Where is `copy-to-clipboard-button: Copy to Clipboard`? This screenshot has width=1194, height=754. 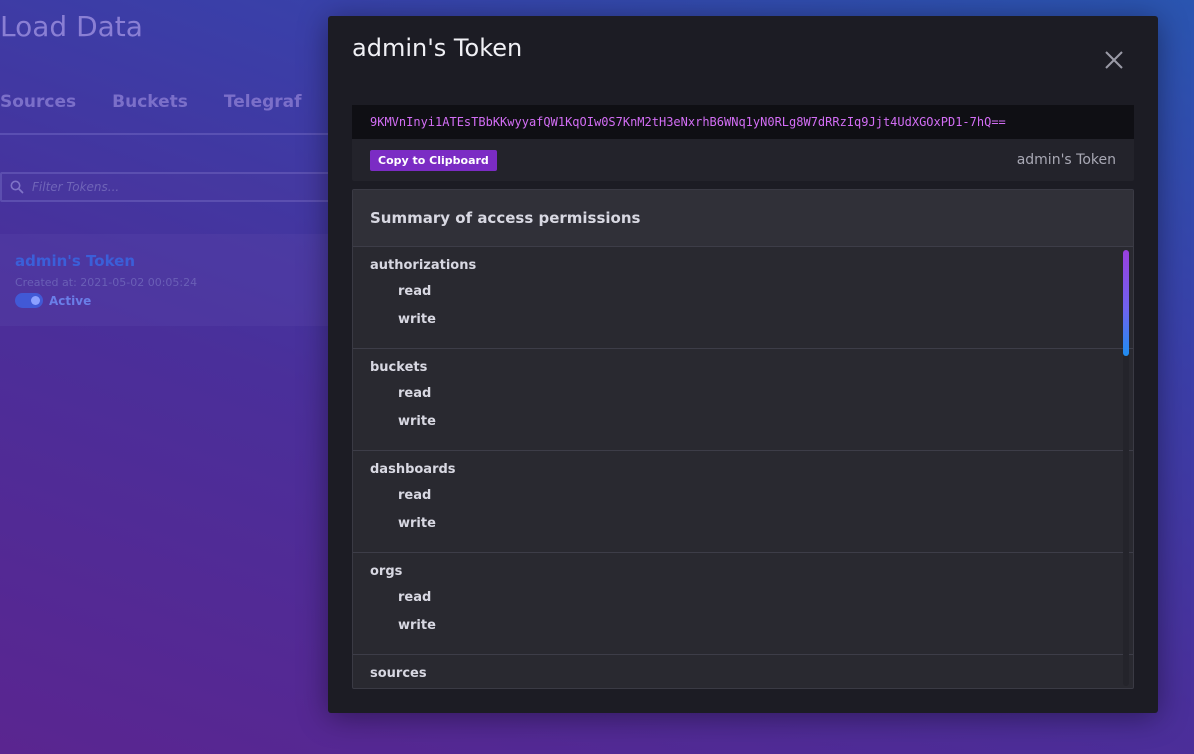
copy-to-clipboard-button: Copy to Clipboard is located at coordinates (433, 160).